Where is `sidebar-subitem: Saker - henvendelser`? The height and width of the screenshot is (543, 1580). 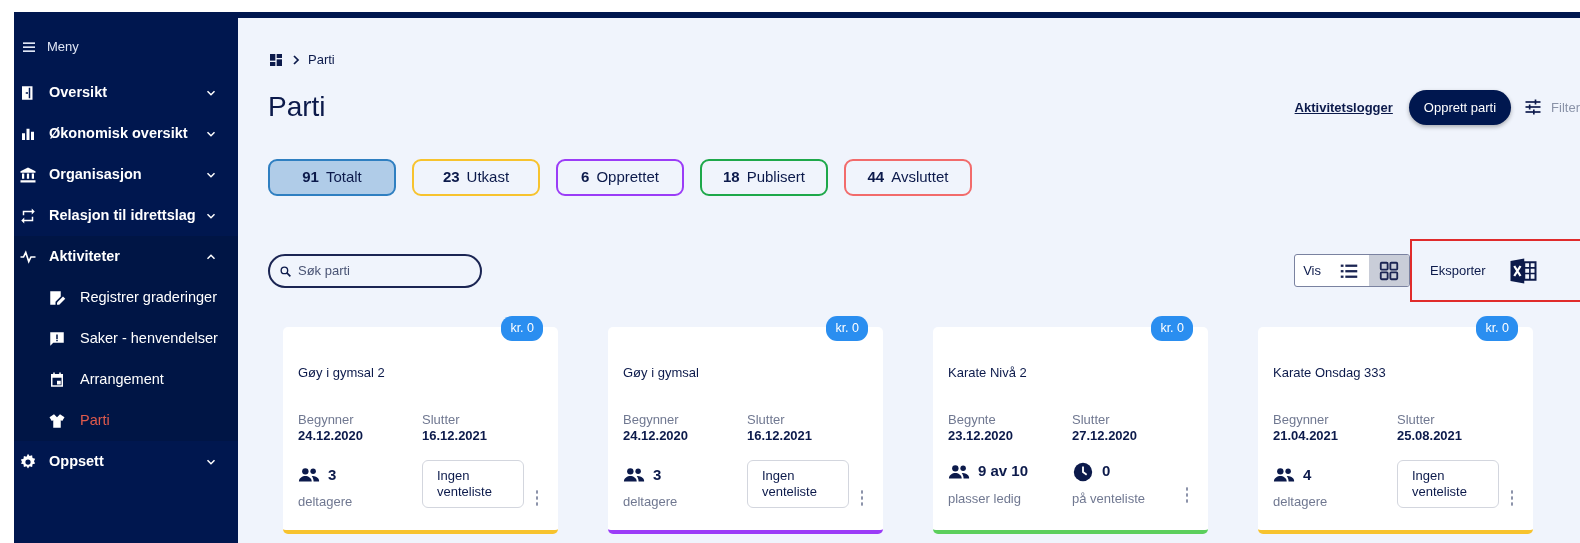
sidebar-subitem: Saker - henvendelser is located at coordinates (126, 338).